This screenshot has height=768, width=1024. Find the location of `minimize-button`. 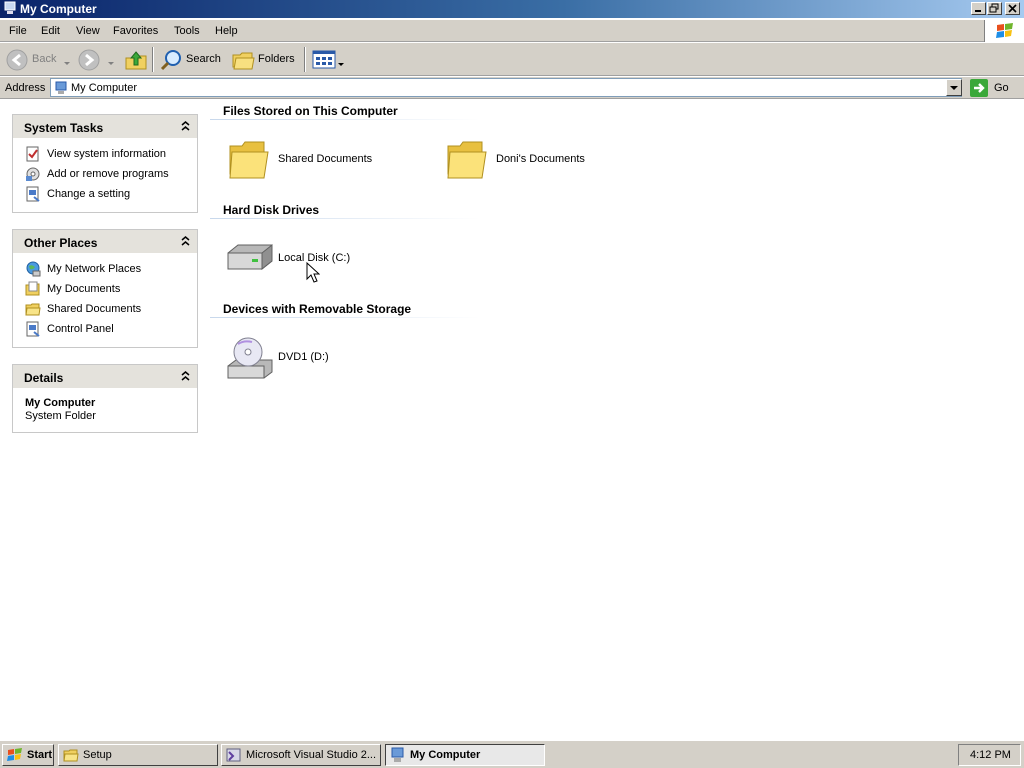

minimize-button is located at coordinates (978, 8).